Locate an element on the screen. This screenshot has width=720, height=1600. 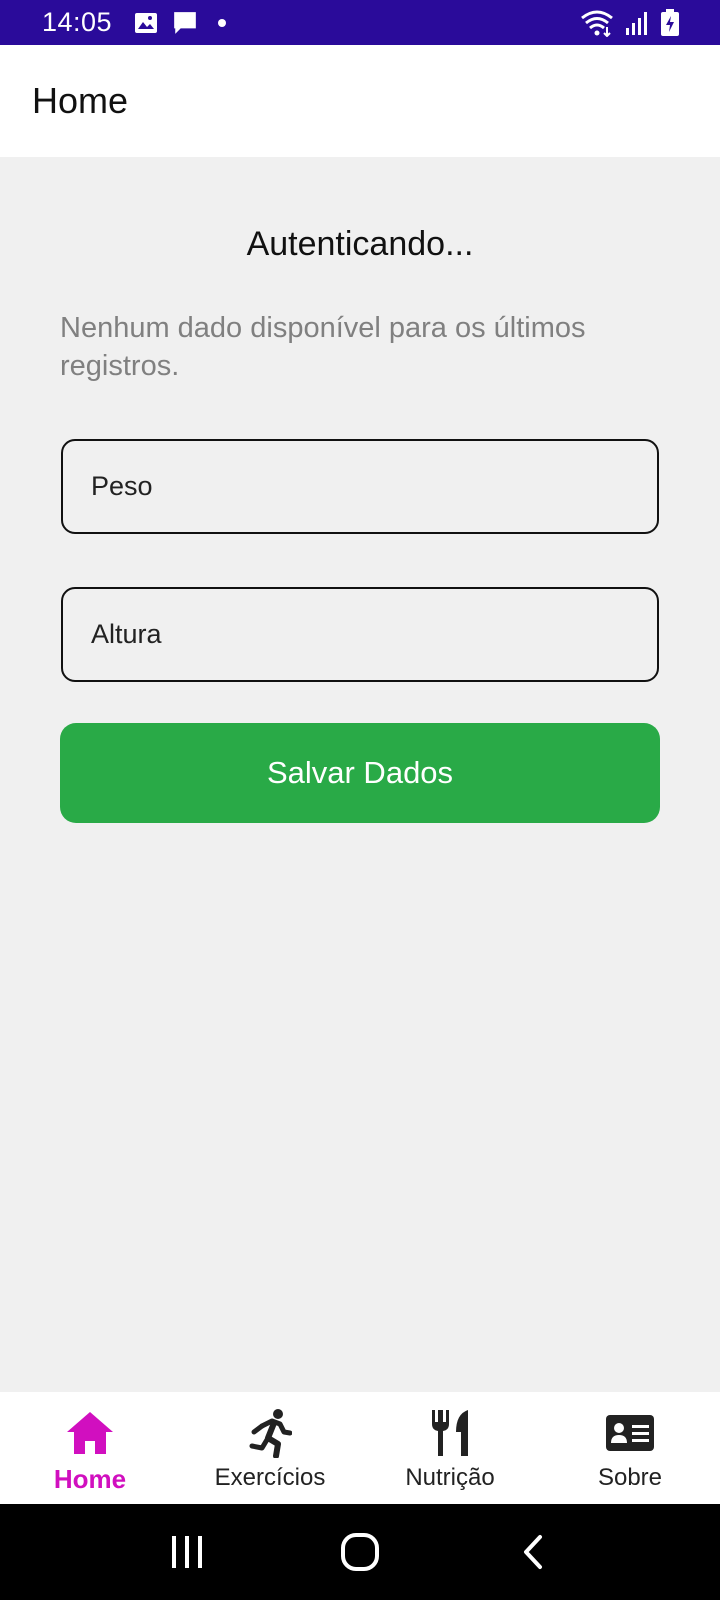
back-icon is located at coordinates (533, 1552).